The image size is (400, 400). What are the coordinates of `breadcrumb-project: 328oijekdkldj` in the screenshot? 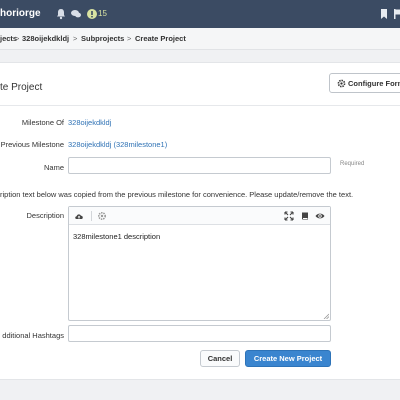 It's located at (45, 38).